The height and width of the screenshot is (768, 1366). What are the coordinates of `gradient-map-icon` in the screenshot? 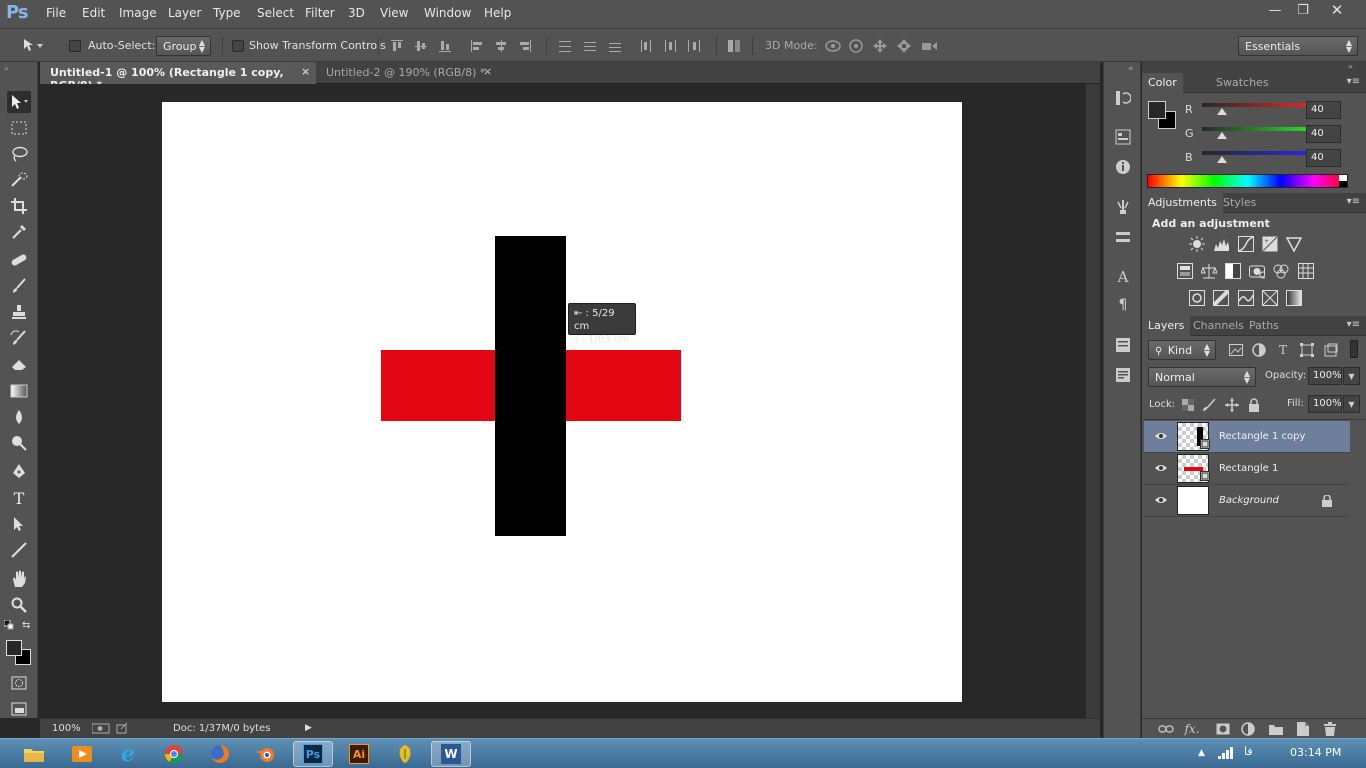 It's located at (1294, 298).